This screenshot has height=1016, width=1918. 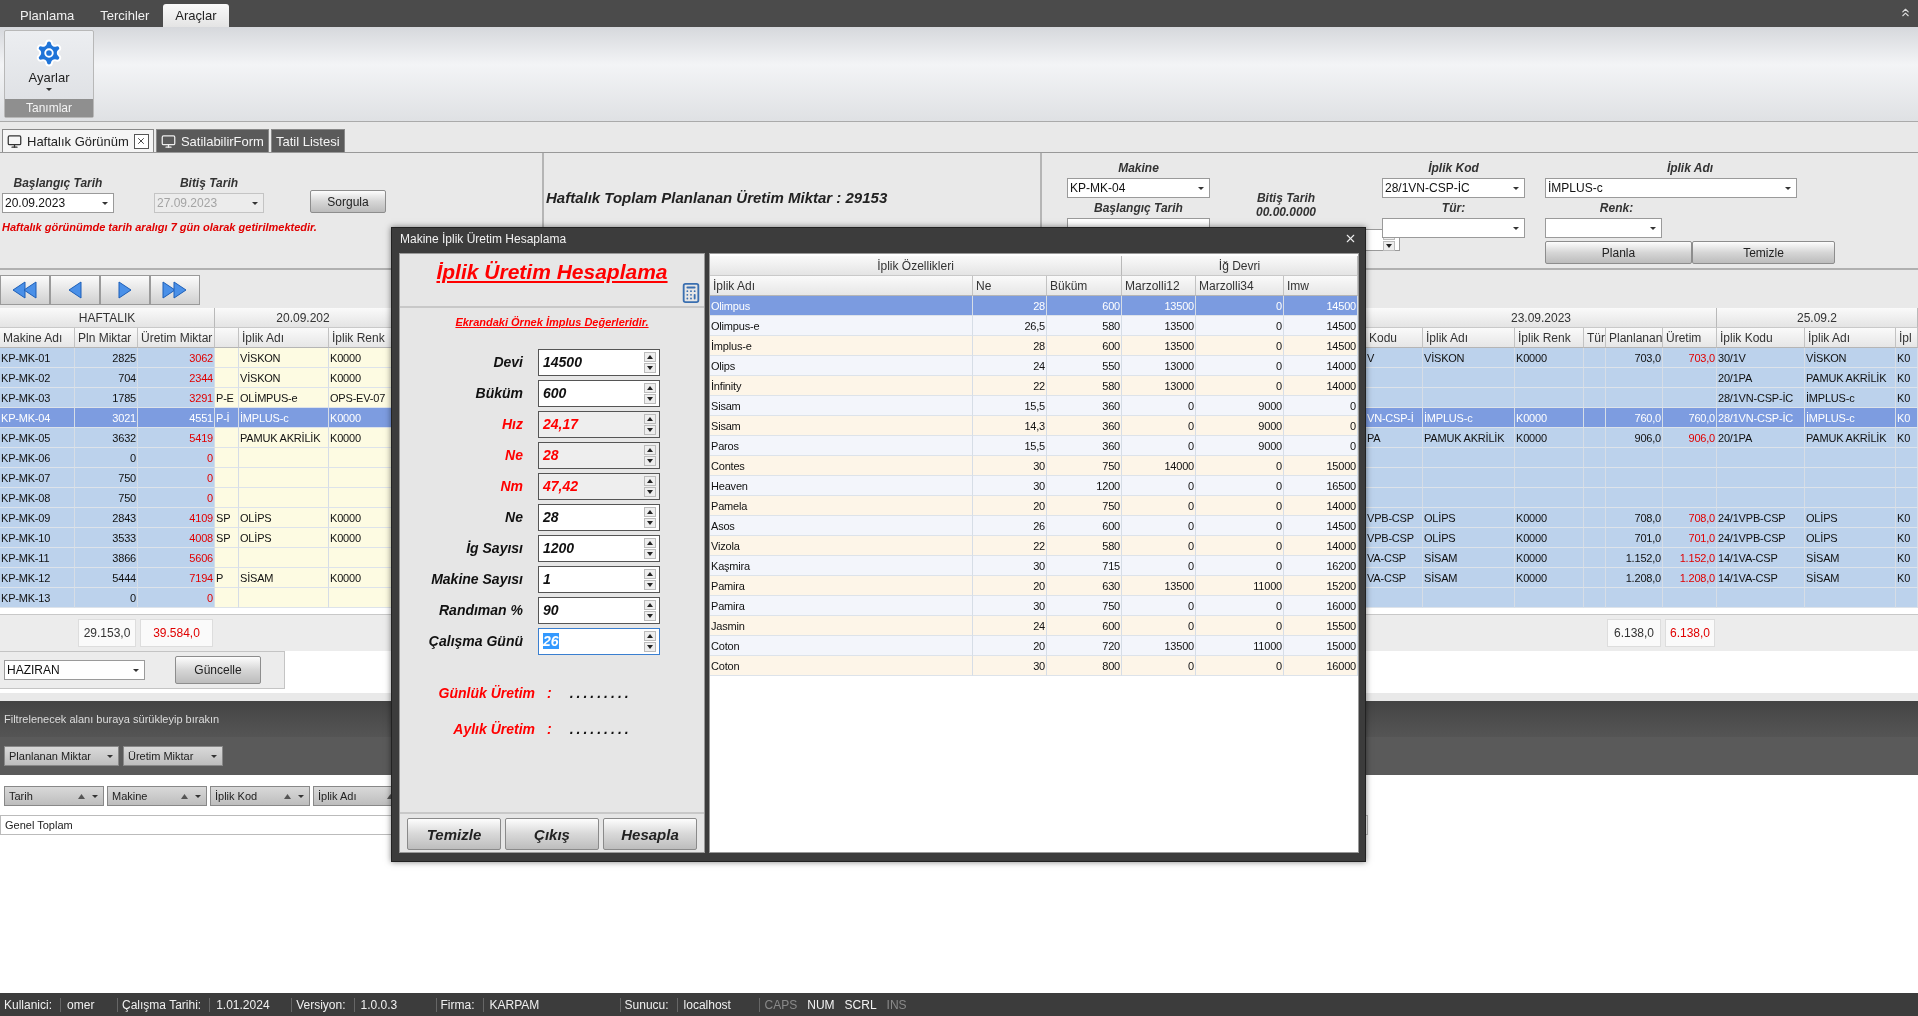 What do you see at coordinates (25, 290) in the screenshot?
I see `first-button` at bounding box center [25, 290].